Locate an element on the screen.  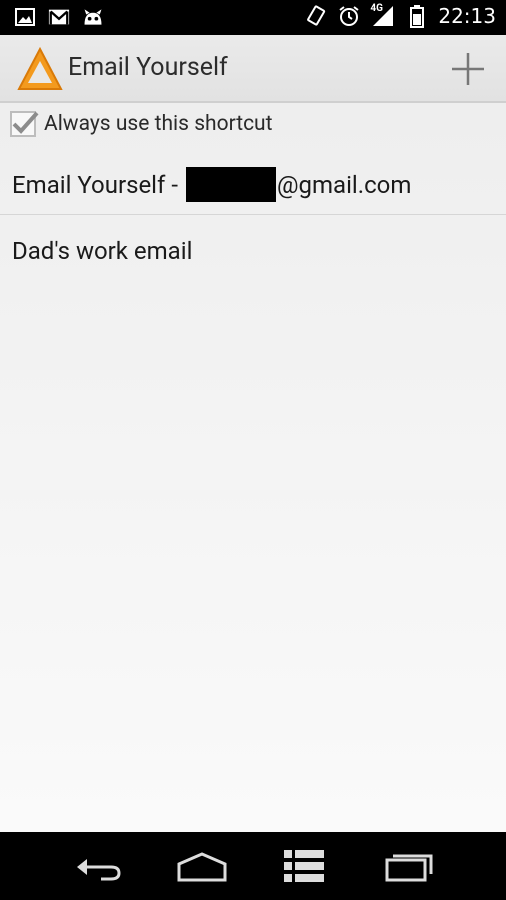
network-label: 4G is located at coordinates (376, 8).